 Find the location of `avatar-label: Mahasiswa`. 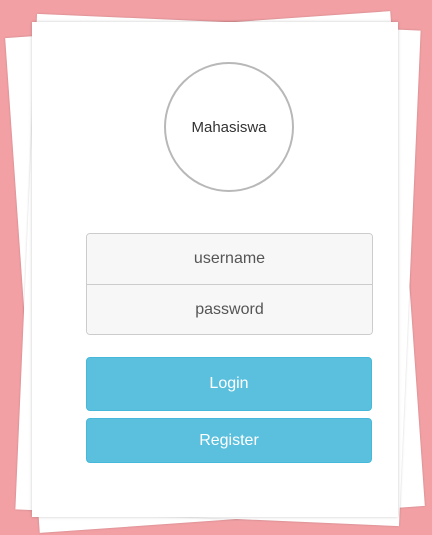

avatar-label: Mahasiswa is located at coordinates (229, 127).